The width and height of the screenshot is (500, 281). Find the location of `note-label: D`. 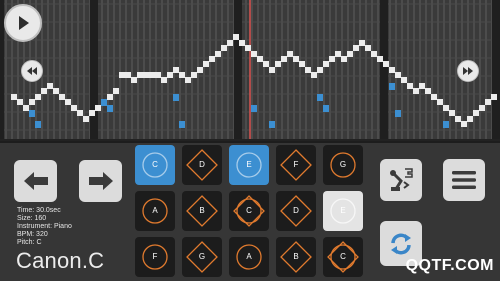

note-label: D is located at coordinates (296, 210).